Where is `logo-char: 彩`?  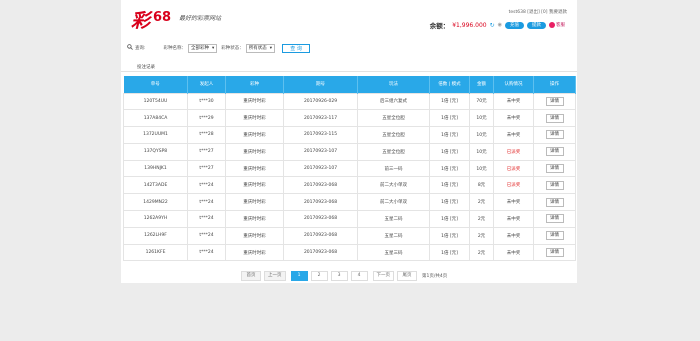 logo-char: 彩 is located at coordinates (140, 19).